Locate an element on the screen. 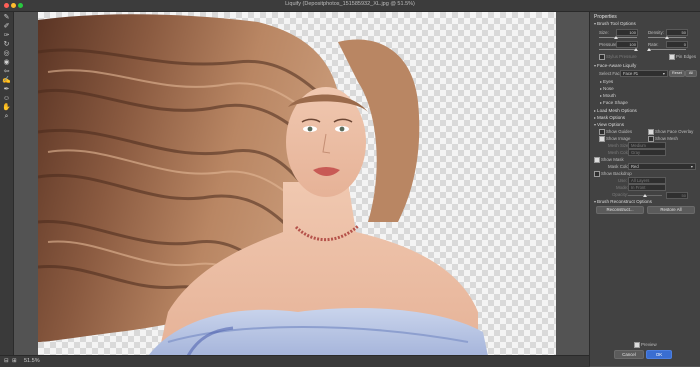 The width and height of the screenshot is (700, 367). eyes-section: ▸Eyes is located at coordinates (606, 81).